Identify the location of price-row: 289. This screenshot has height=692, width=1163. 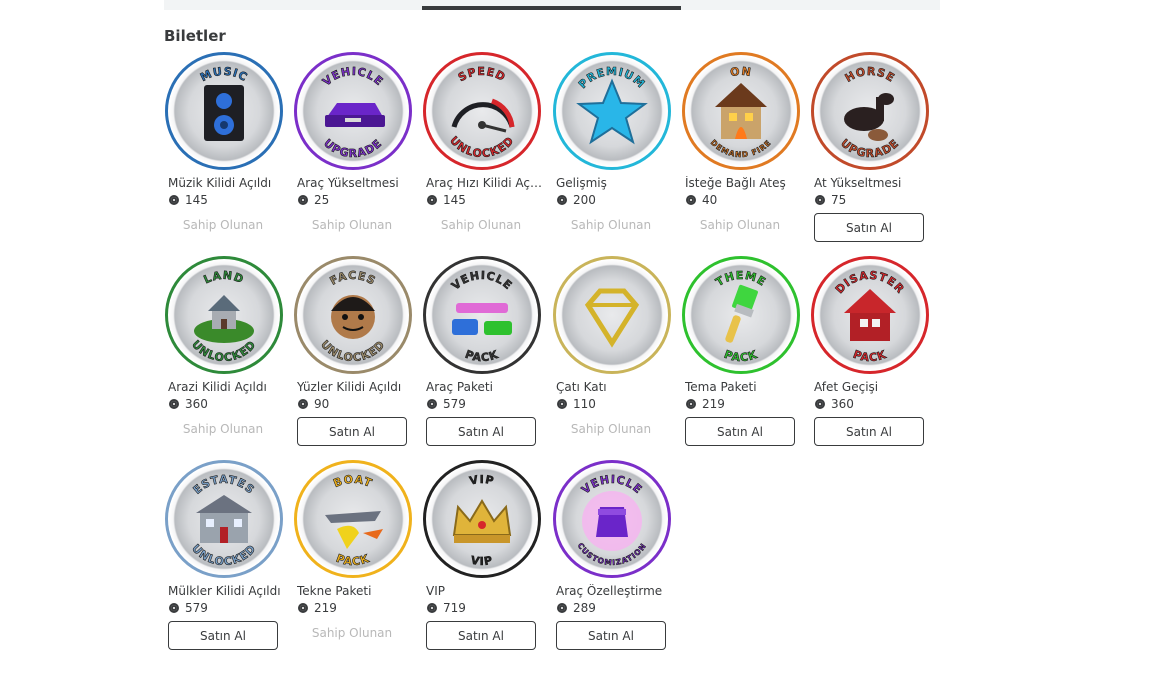
(576, 608).